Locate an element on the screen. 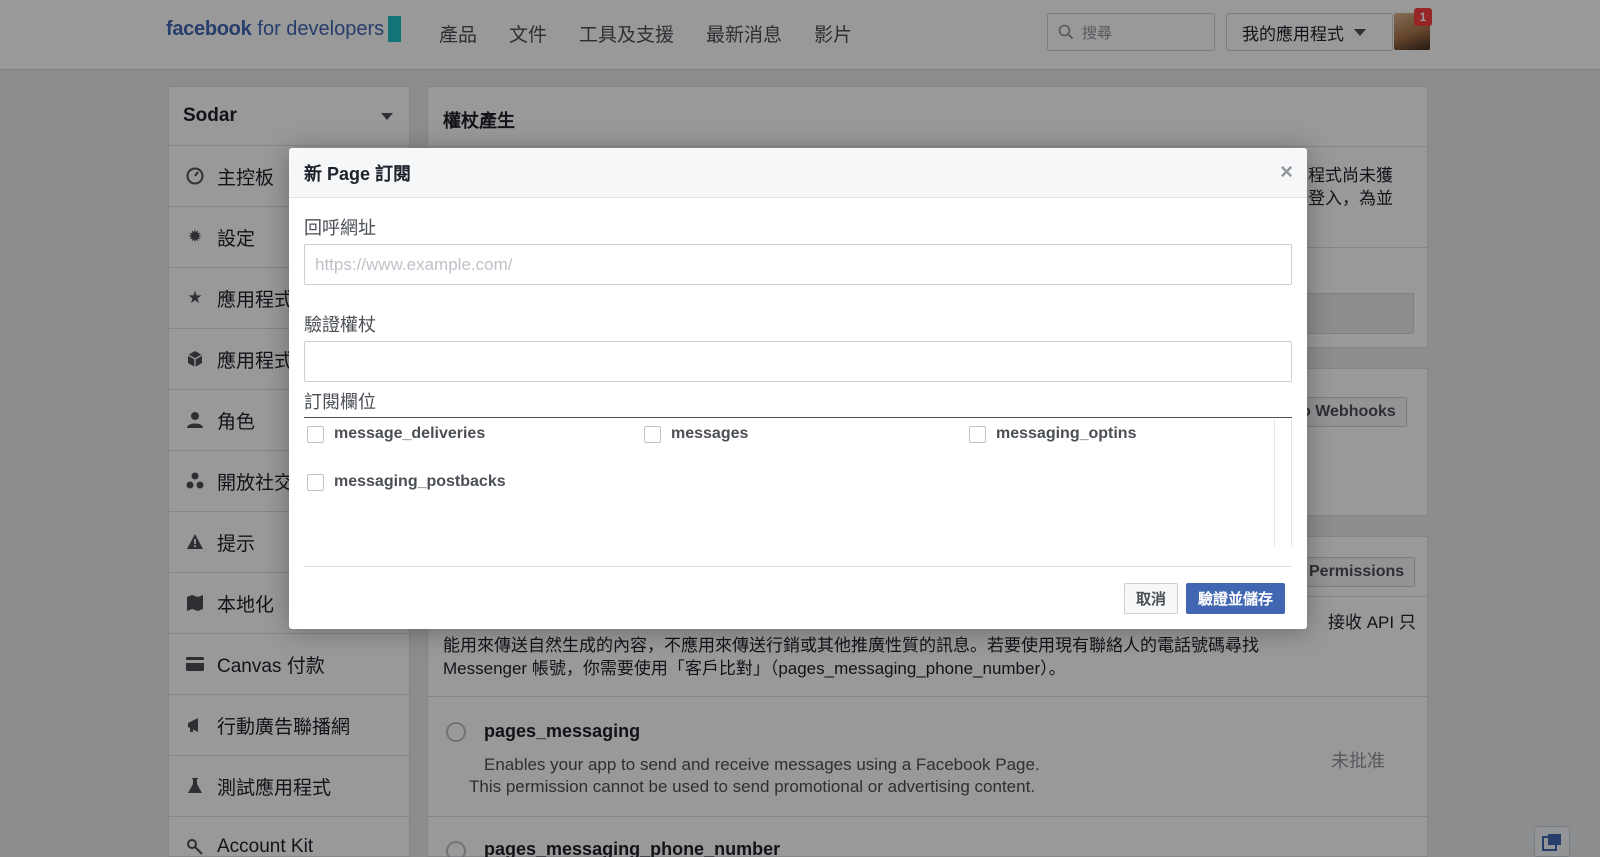  checkbox-label: messaging_postbacks is located at coordinates (420, 481).